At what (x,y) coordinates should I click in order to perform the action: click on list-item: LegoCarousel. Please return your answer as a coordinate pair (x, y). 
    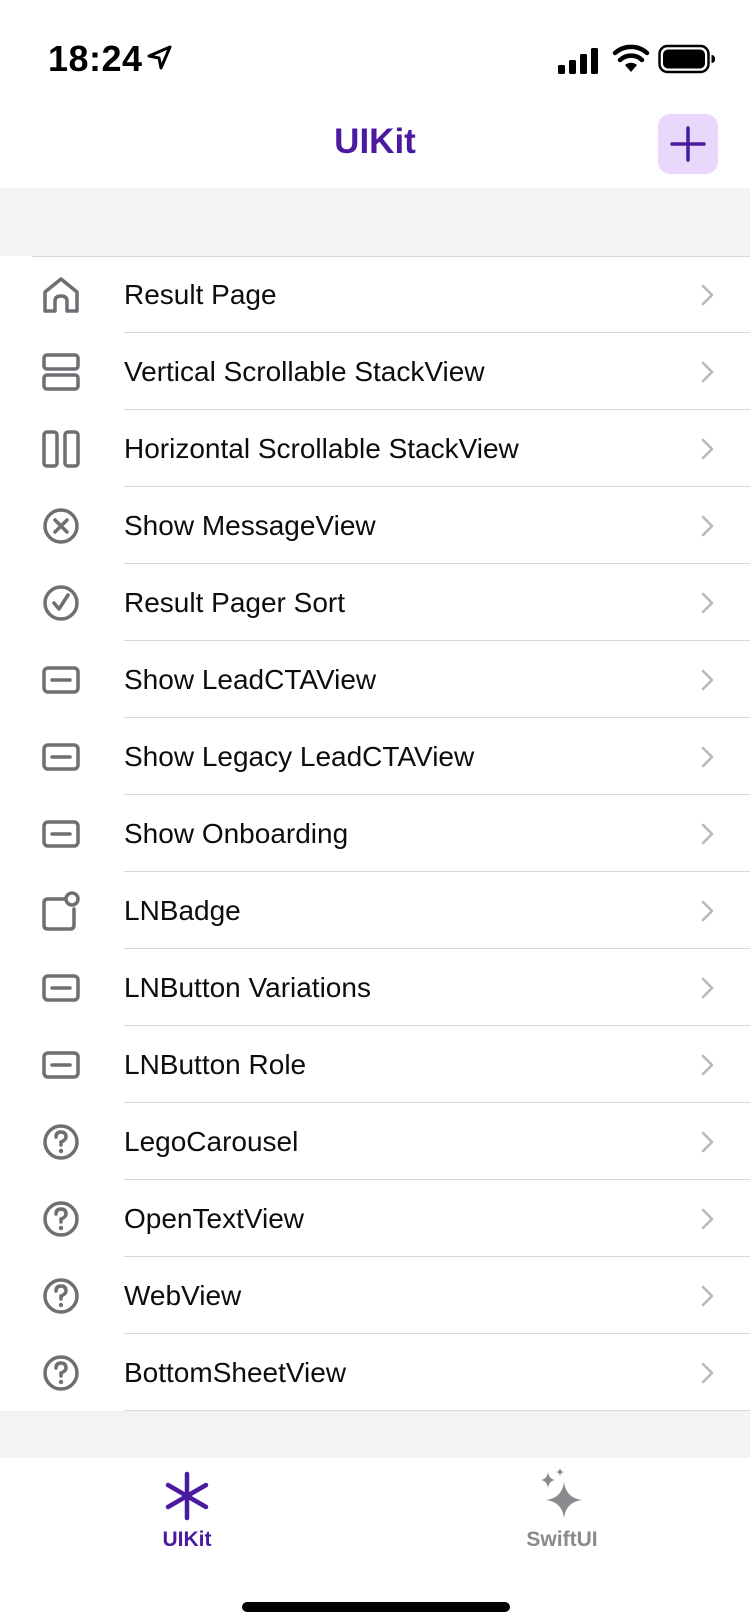
    Looking at the image, I should click on (375, 1141).